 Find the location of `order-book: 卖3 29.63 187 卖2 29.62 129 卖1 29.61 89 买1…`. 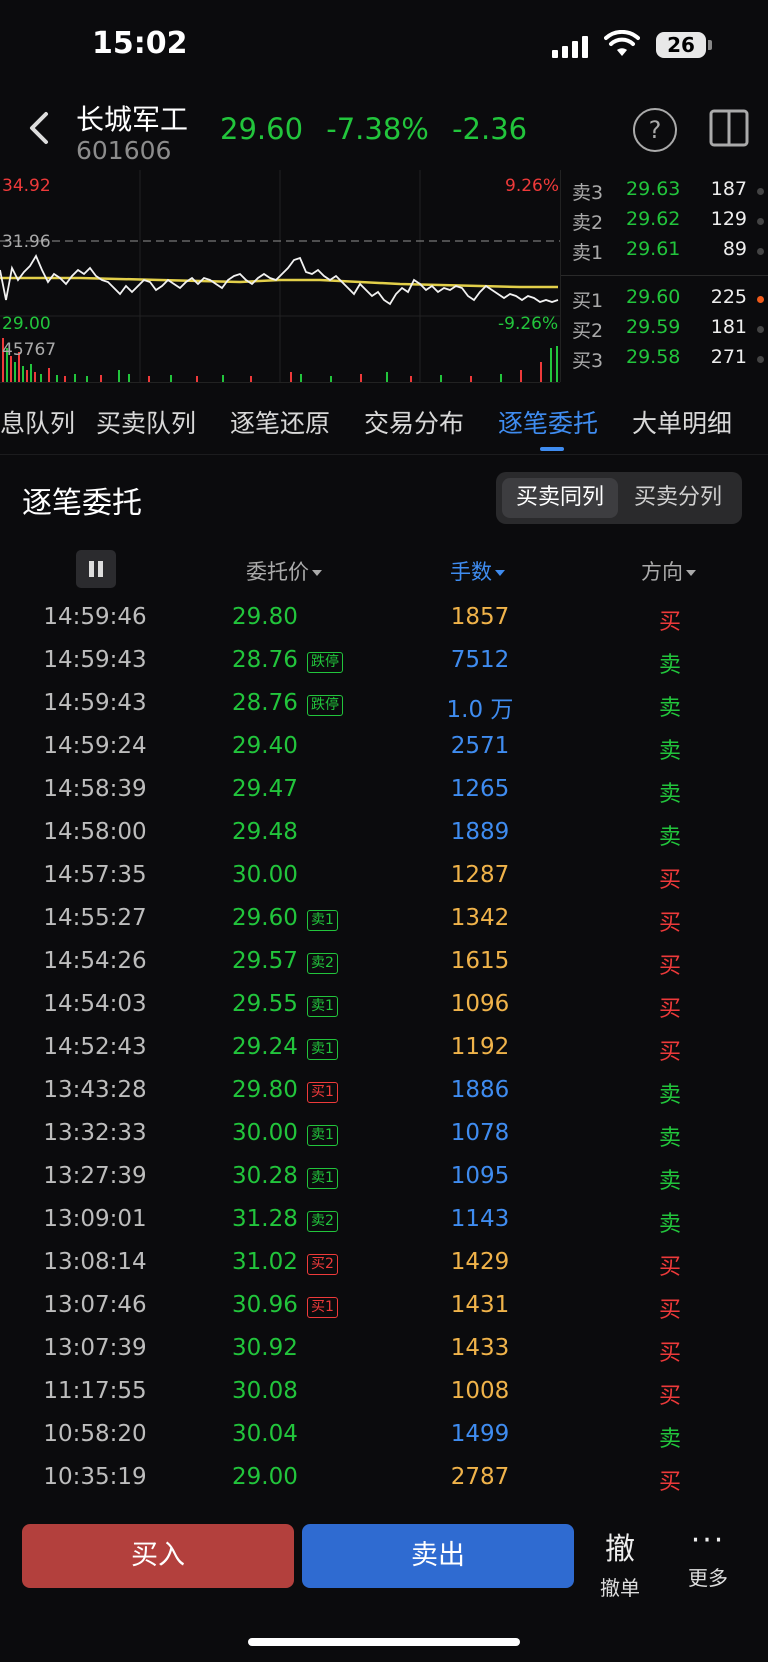

order-book: 卖3 29.63 187 卖2 29.62 129 卖1 29.61 89 买1… is located at coordinates (664, 276).